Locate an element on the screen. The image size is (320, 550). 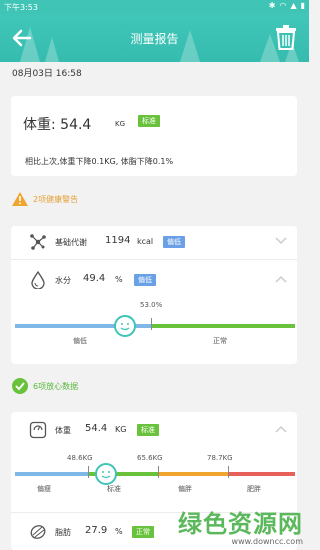
bluetooth-icon: ✱ is located at coordinates (272, 5).